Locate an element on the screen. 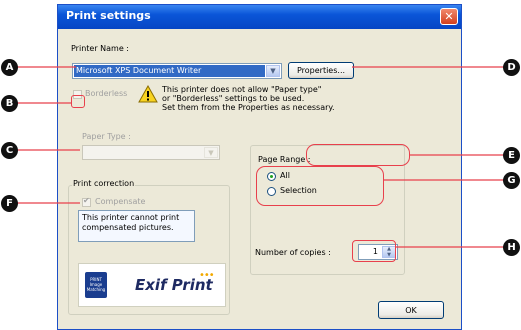 The height and width of the screenshot is (330, 521). callout-c: C is located at coordinates (9, 150).